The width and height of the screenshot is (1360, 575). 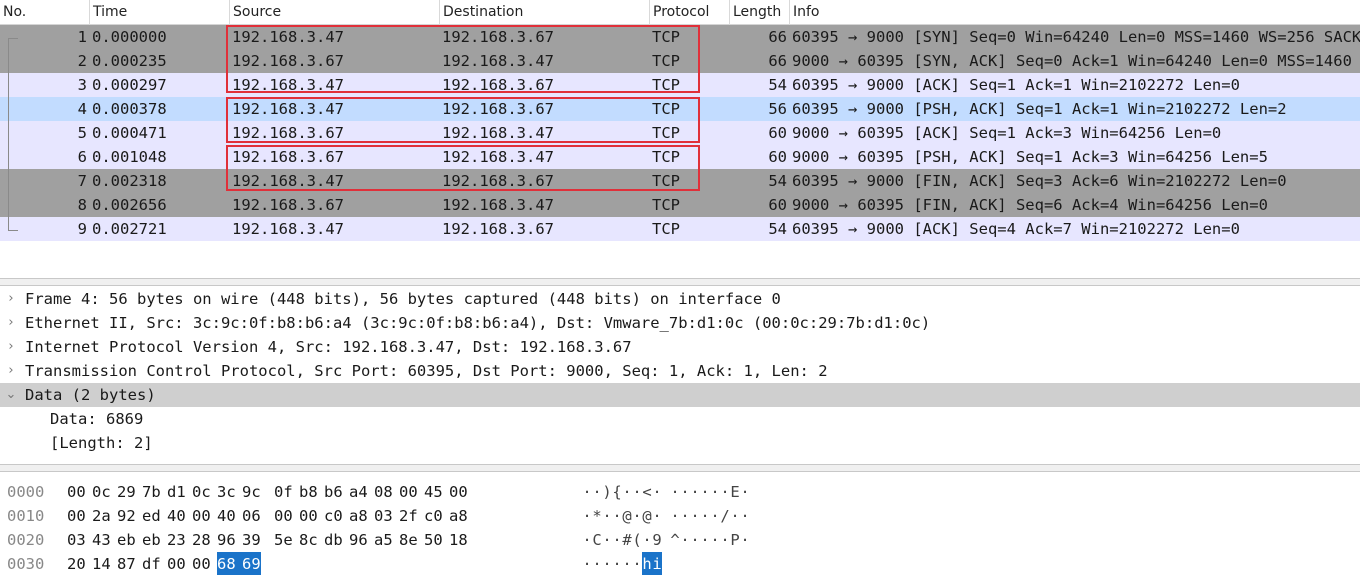 What do you see at coordinates (458, 540) in the screenshot?
I see `hex-byte: 18` at bounding box center [458, 540].